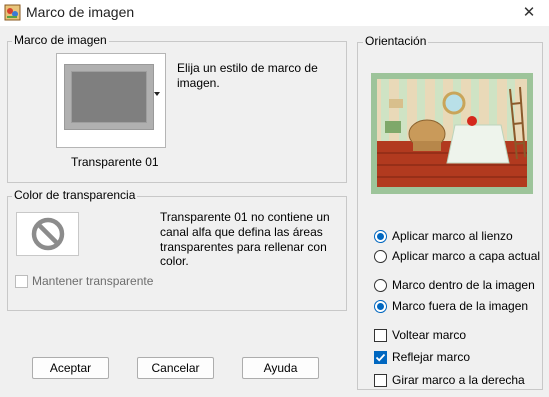  I want to click on dropdown-arrow-icon, so click(157, 94).